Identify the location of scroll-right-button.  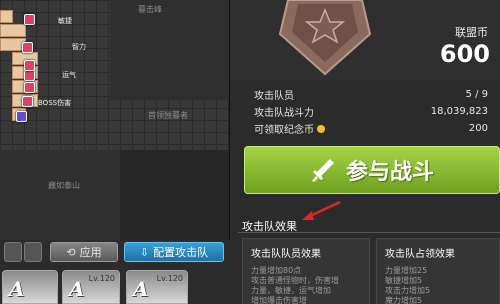
(33, 252).